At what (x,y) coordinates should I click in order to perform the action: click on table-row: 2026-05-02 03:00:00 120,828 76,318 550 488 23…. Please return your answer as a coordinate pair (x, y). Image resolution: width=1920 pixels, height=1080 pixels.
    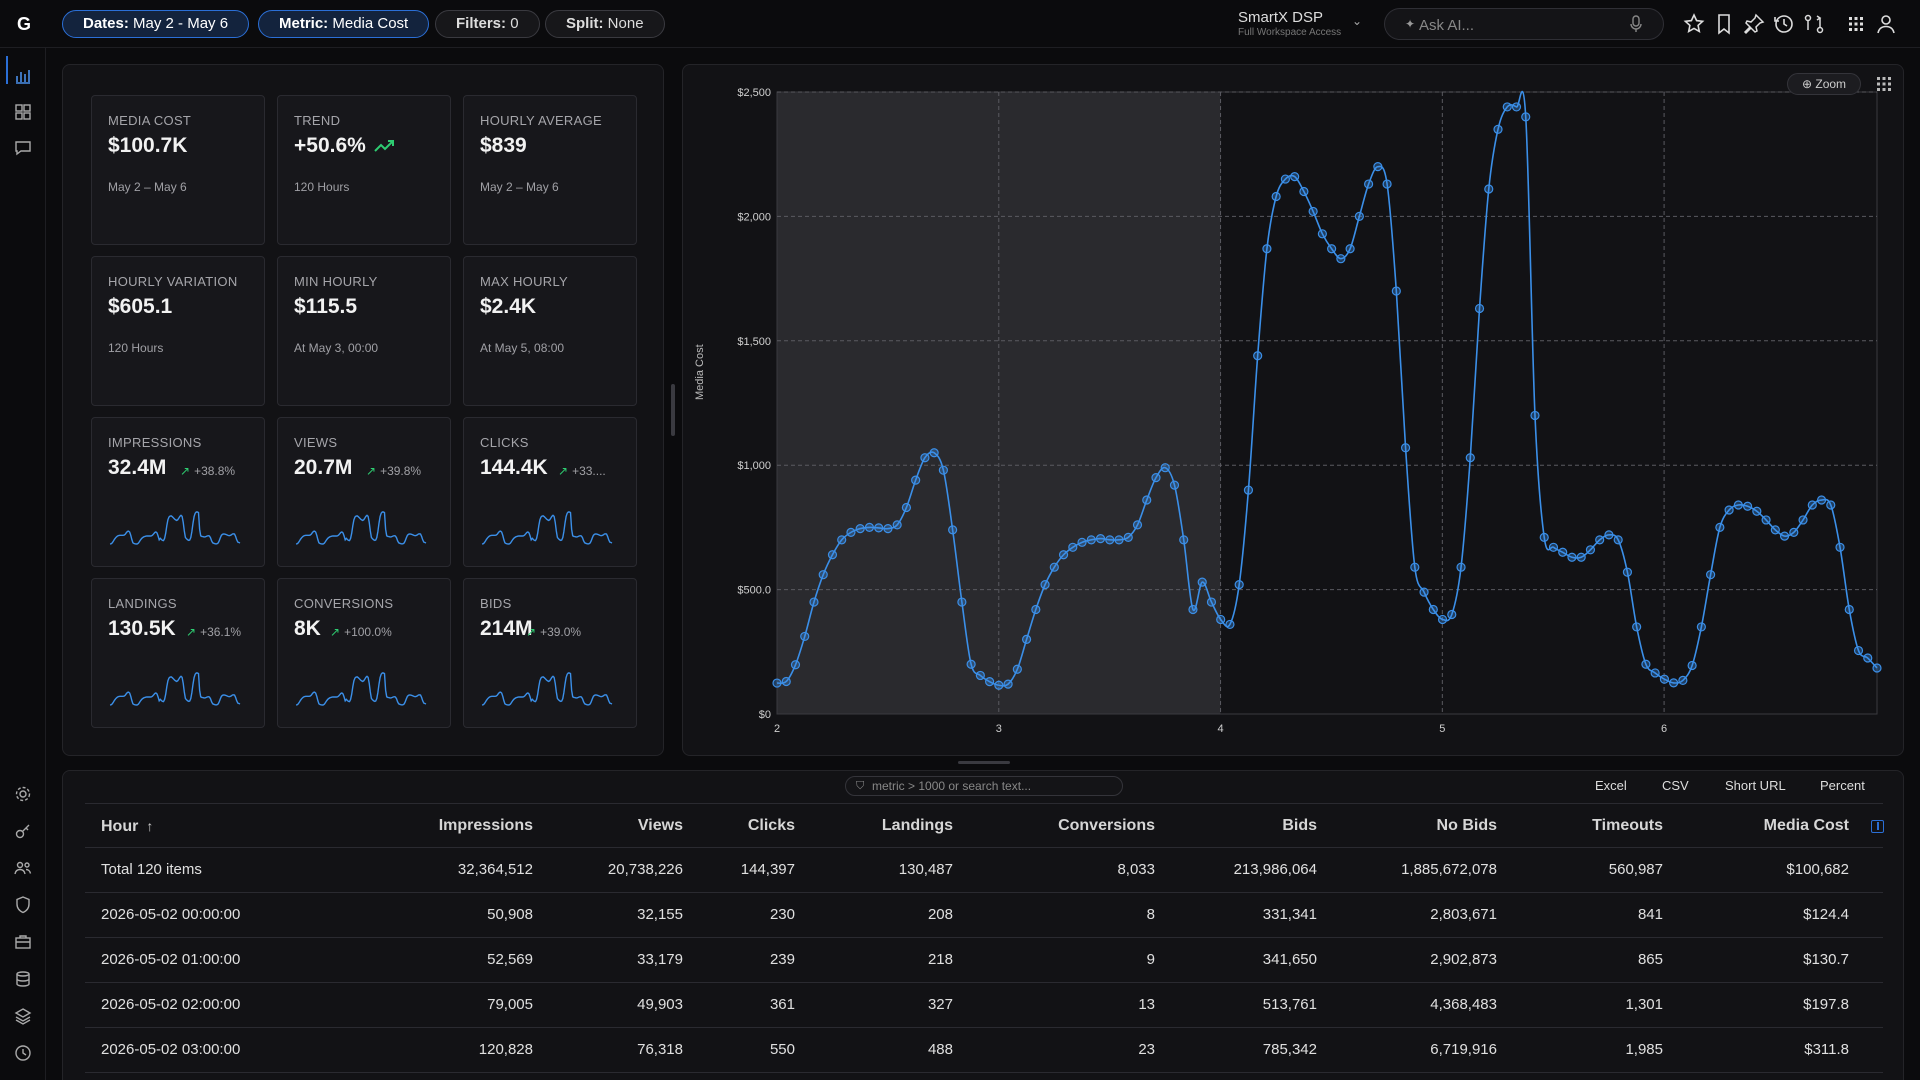
    Looking at the image, I should click on (984, 1050).